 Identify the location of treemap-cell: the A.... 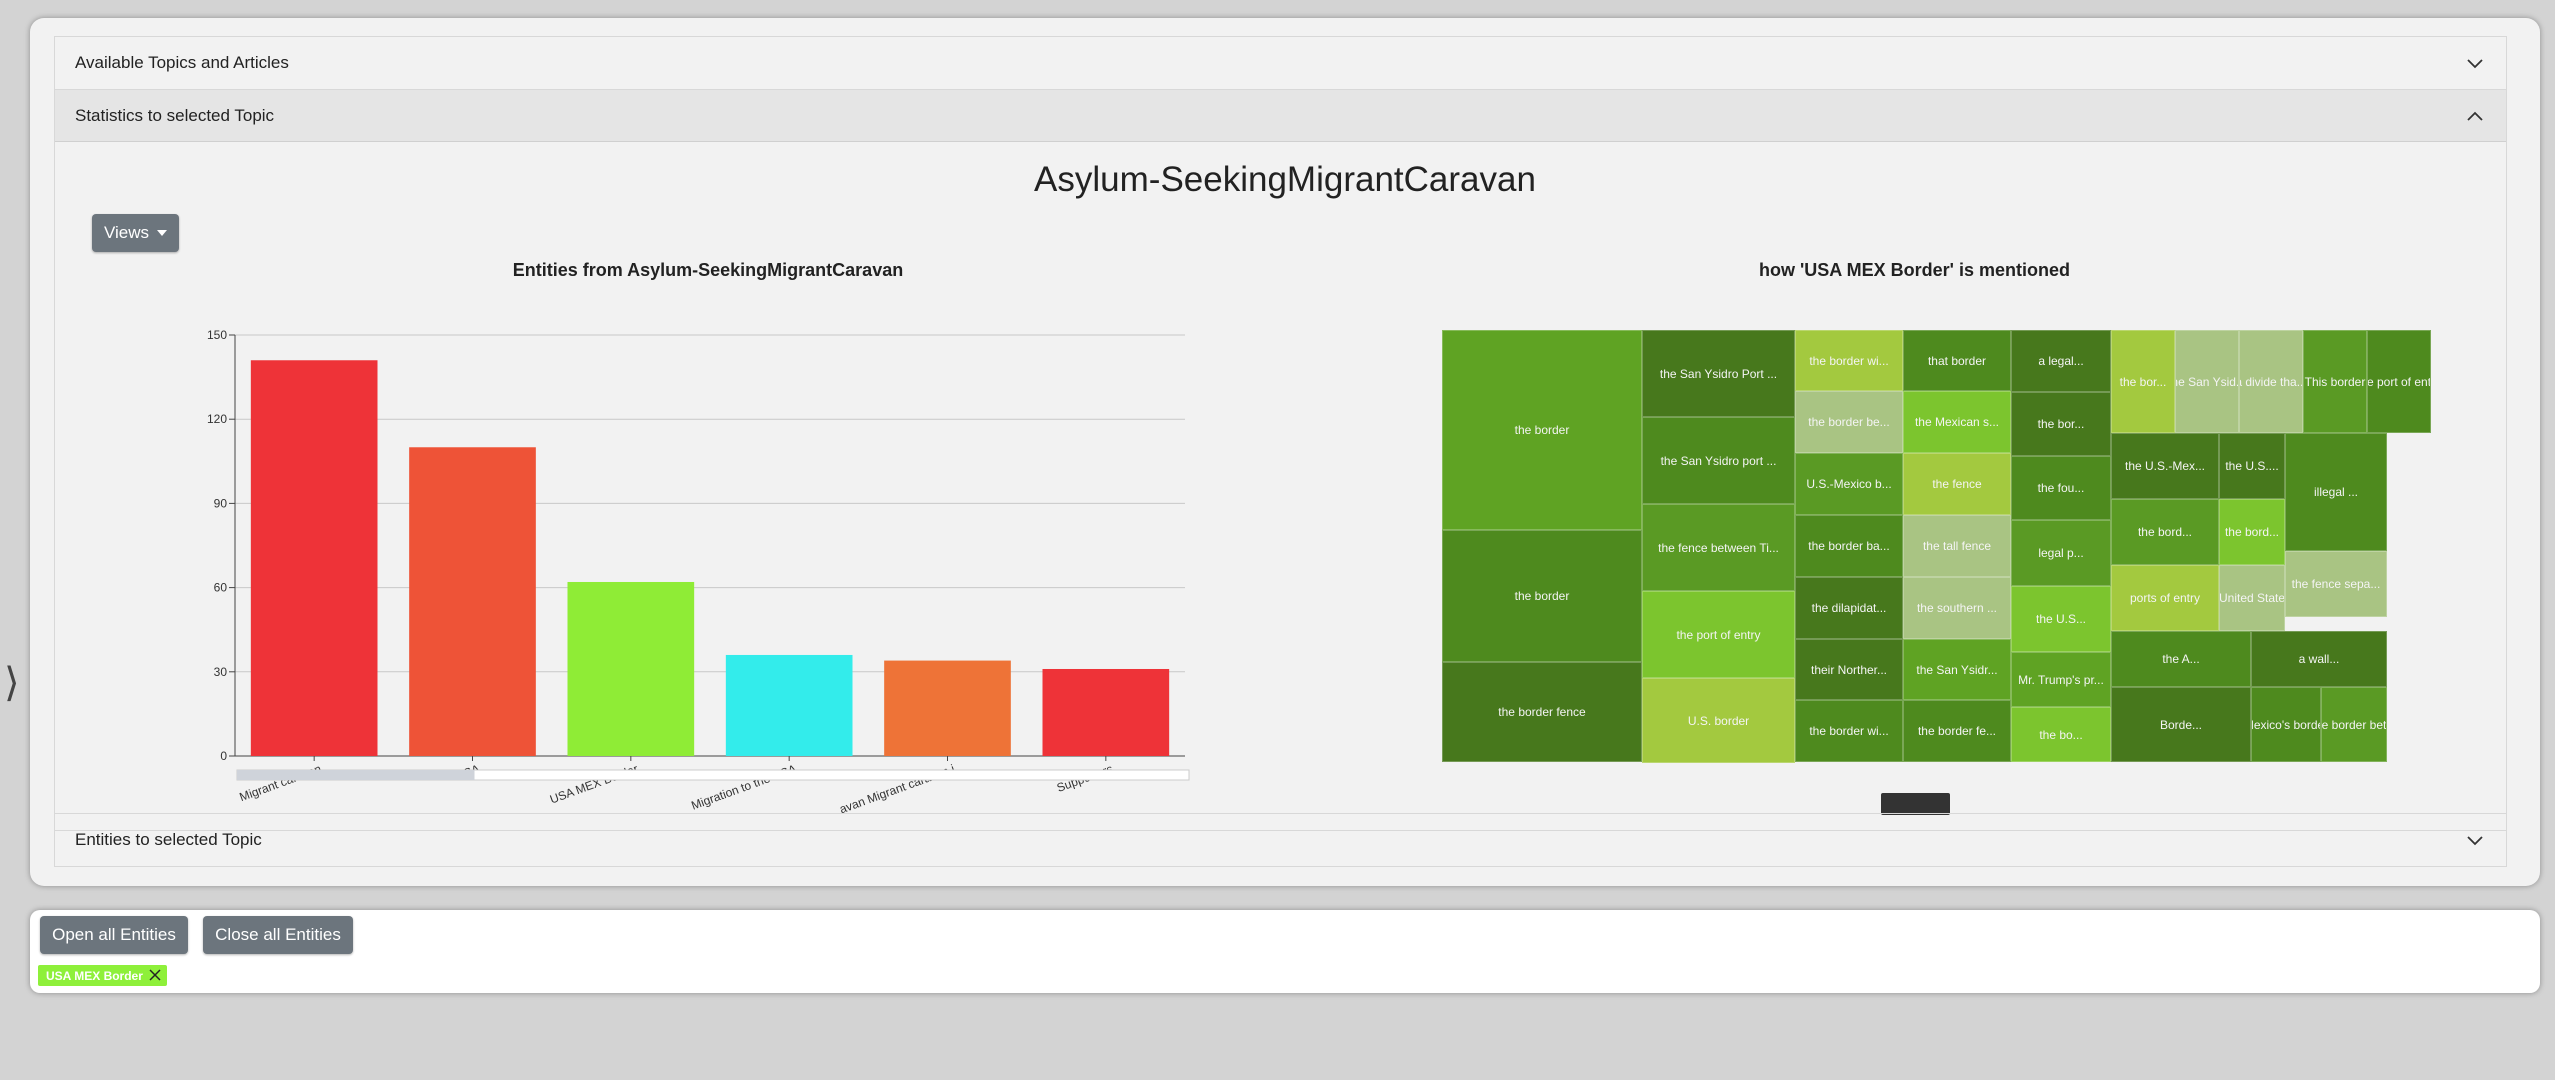
(2181, 659).